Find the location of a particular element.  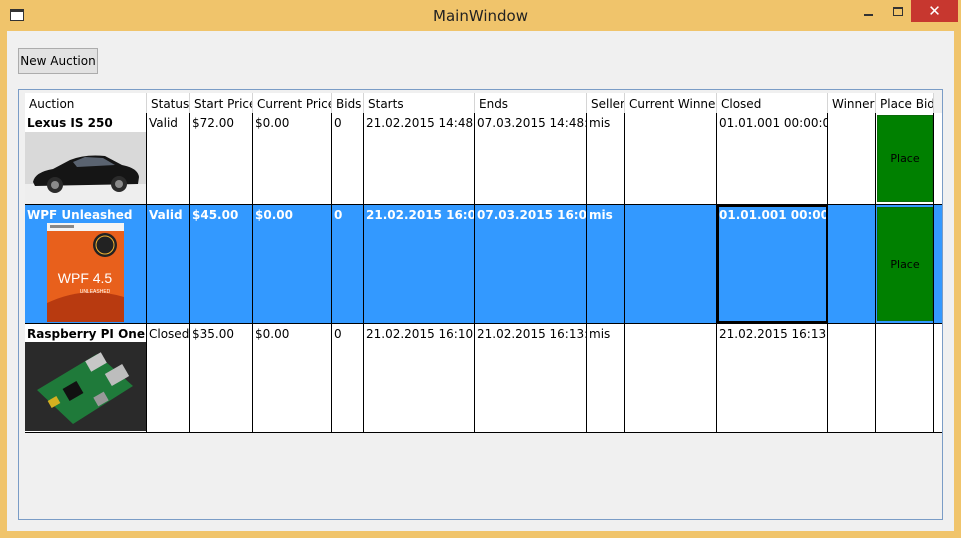

start-price-cell: $45.00 is located at coordinates (221, 264).